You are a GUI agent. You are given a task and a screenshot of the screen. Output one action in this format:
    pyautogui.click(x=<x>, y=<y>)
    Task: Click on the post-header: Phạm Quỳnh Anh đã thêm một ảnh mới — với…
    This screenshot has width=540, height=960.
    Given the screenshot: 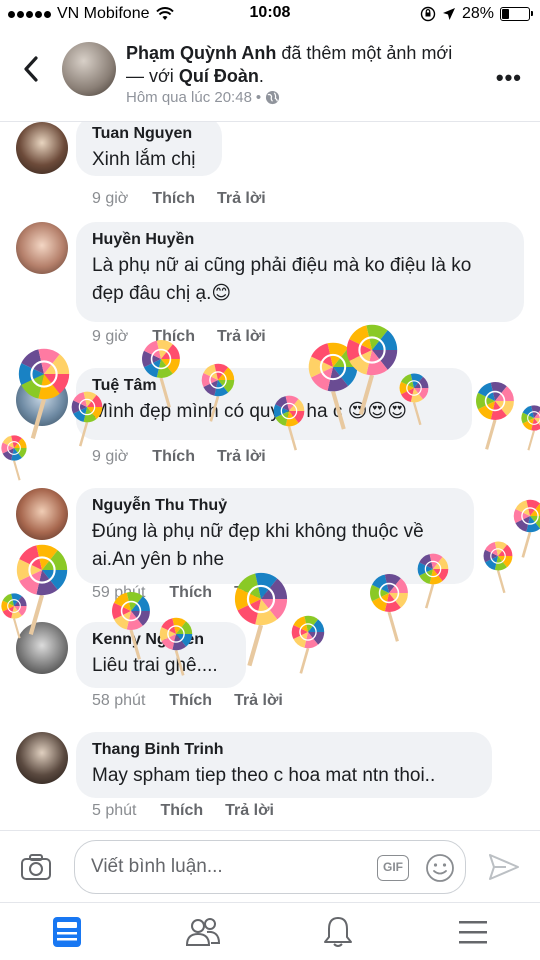 What is the action you would take?
    pyautogui.click(x=270, y=76)
    